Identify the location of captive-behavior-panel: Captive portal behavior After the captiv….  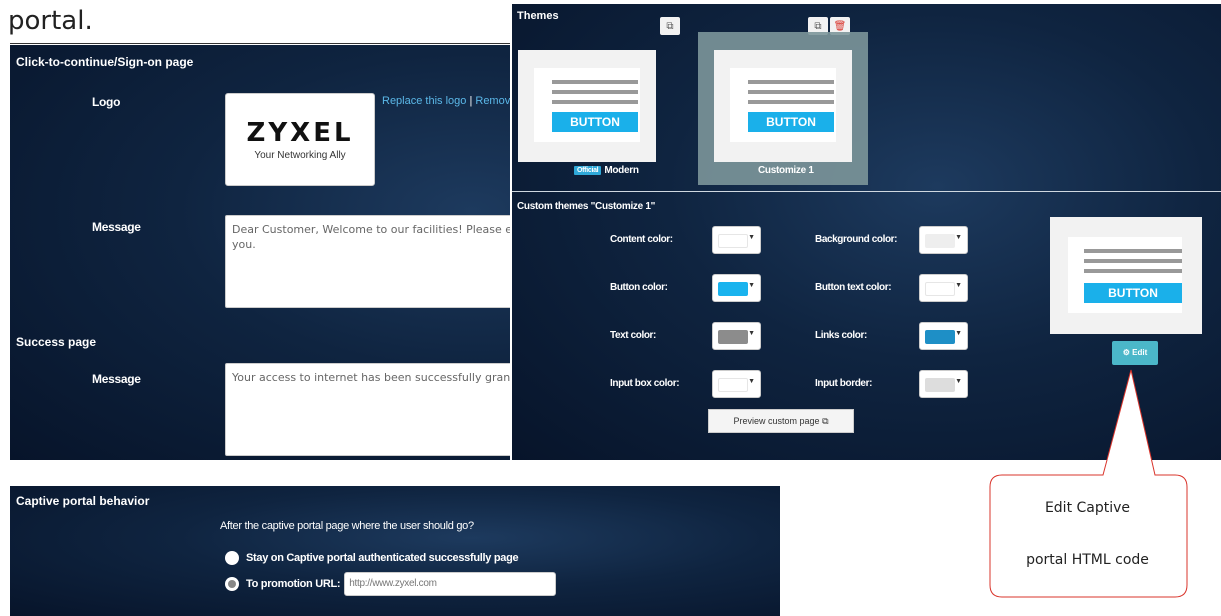
(395, 551).